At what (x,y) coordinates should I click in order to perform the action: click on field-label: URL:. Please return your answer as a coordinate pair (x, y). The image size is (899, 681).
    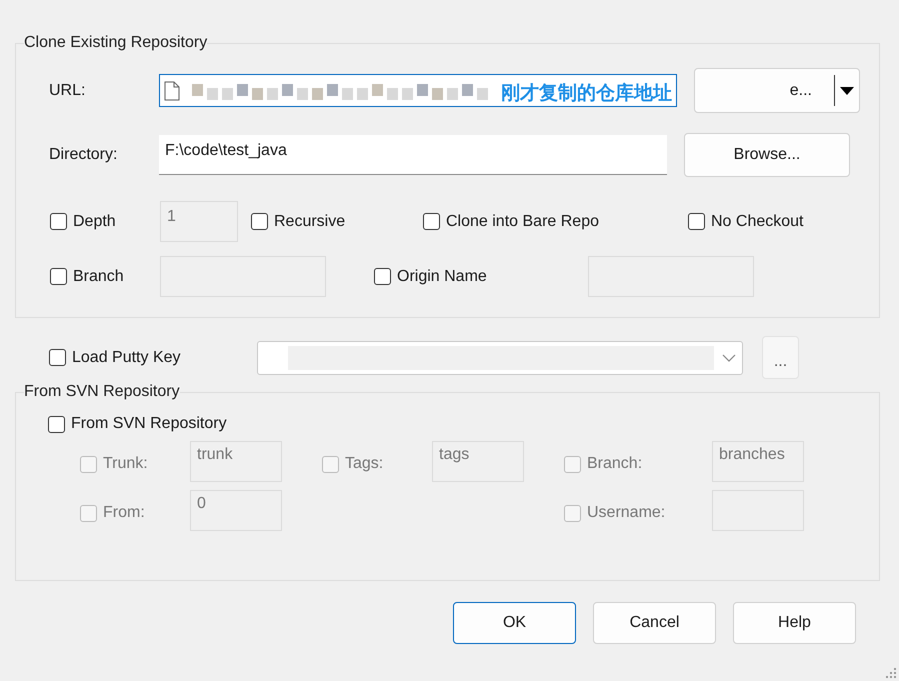
    Looking at the image, I should click on (67, 91).